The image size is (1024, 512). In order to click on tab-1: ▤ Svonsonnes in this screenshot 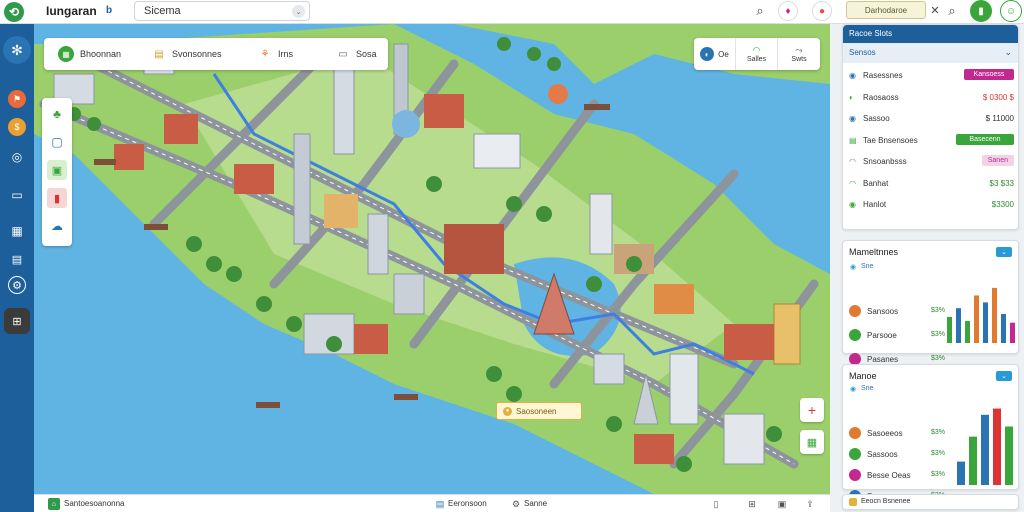, I will do `click(187, 54)`.